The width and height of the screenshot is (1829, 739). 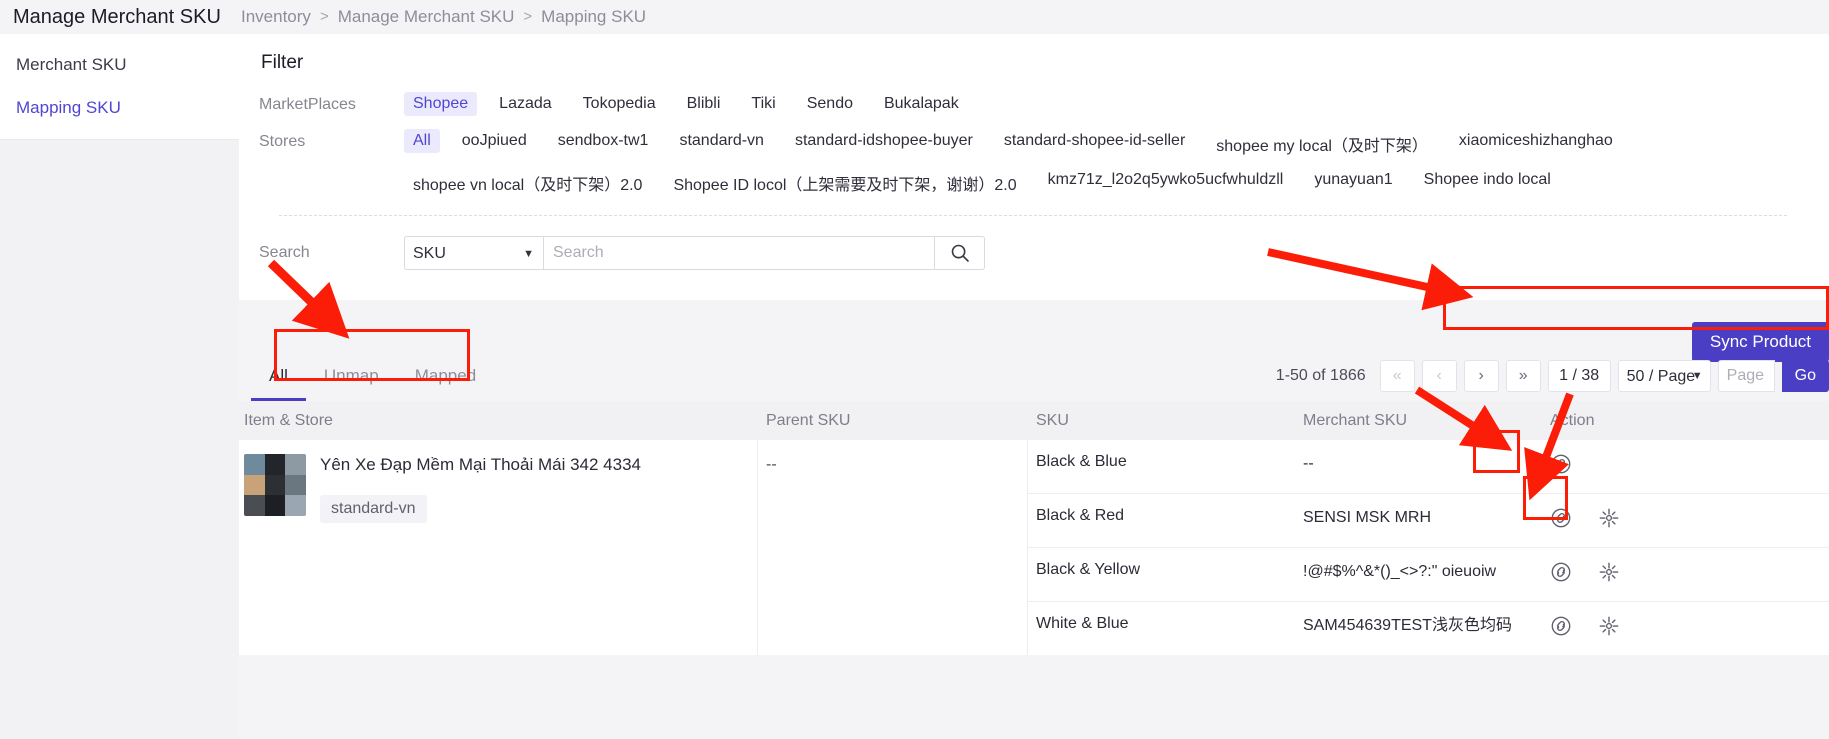 I want to click on column-header-sku: SKU, so click(x=1052, y=420).